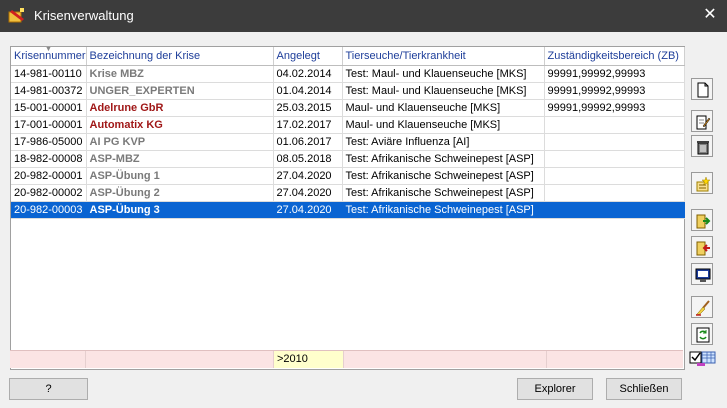  Describe the element at coordinates (180, 142) in the screenshot. I see `crisis-name-cell: AI PG KVP` at that location.